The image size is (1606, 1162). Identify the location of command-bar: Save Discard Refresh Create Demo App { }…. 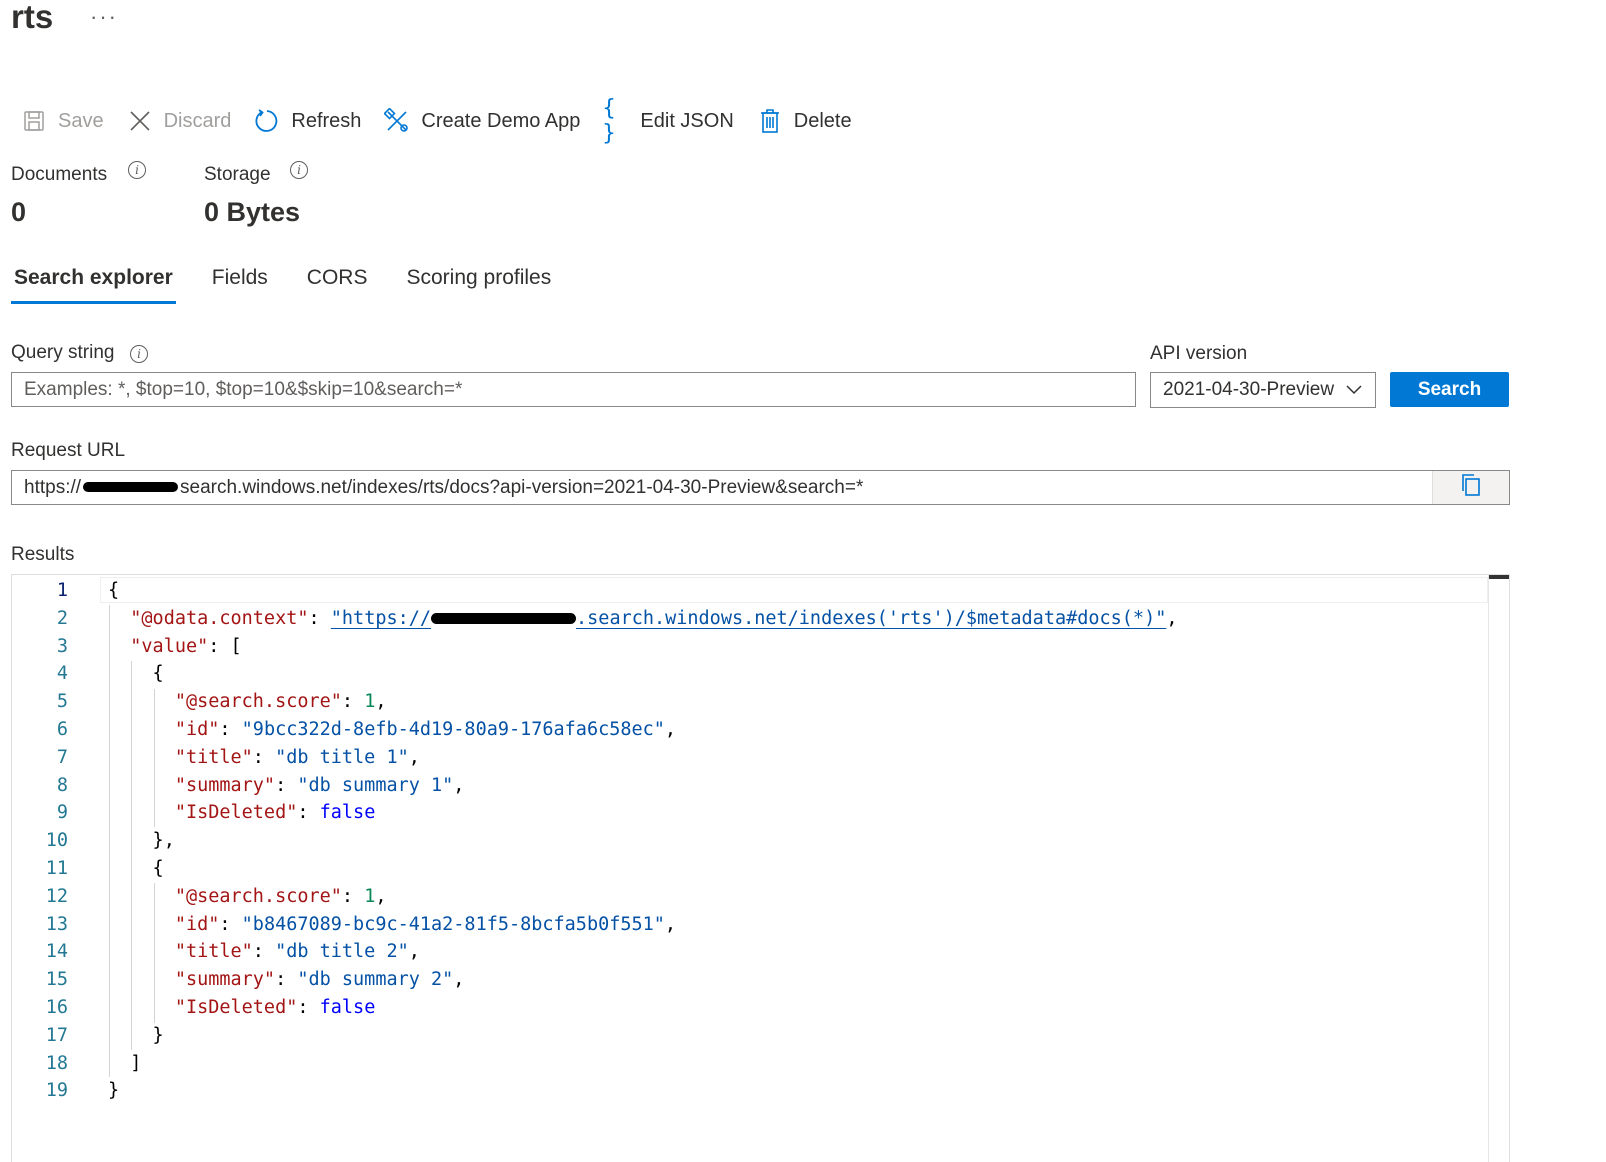
(447, 121).